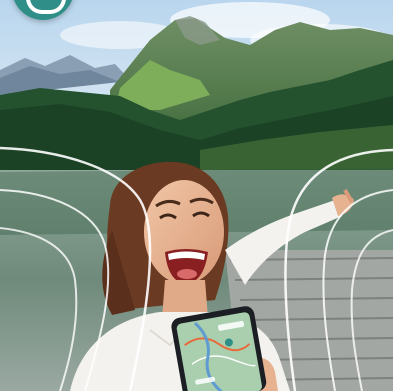 The width and height of the screenshot is (393, 391). What do you see at coordinates (46, 7) in the screenshot?
I see `logo-ring` at bounding box center [46, 7].